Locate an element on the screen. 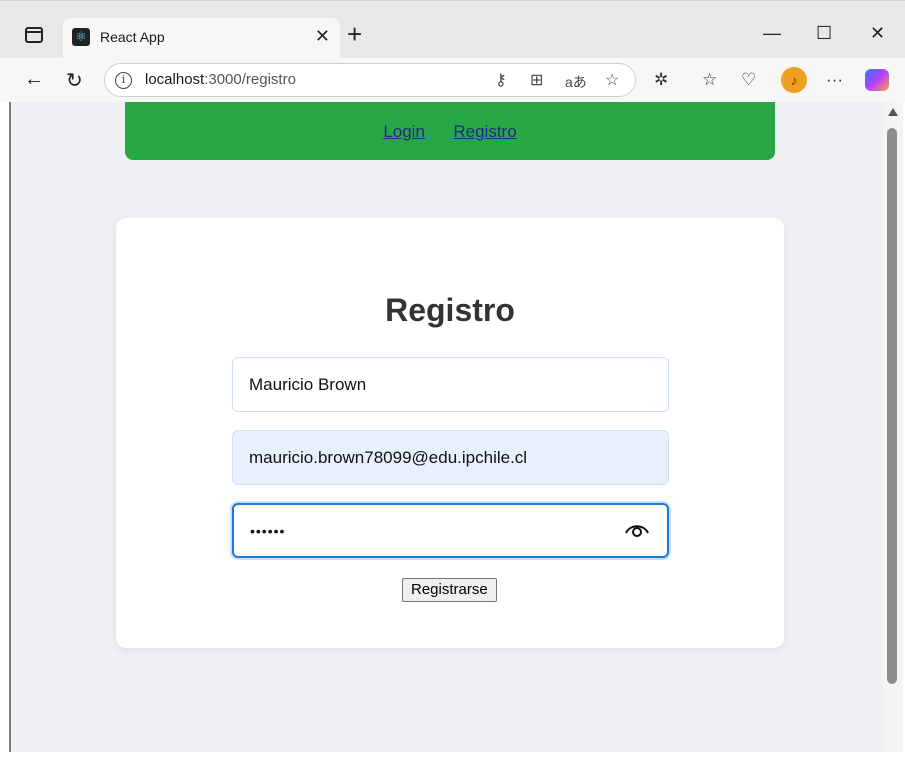 This screenshot has width=905, height=759. maximize-button: ☐ is located at coordinates (824, 33).